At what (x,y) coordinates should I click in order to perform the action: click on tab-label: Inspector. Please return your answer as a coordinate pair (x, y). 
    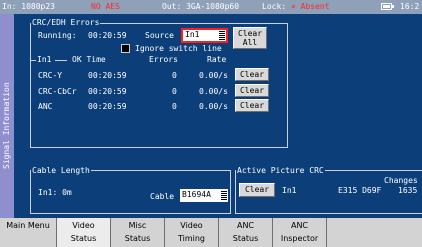
    Looking at the image, I should click on (299, 238).